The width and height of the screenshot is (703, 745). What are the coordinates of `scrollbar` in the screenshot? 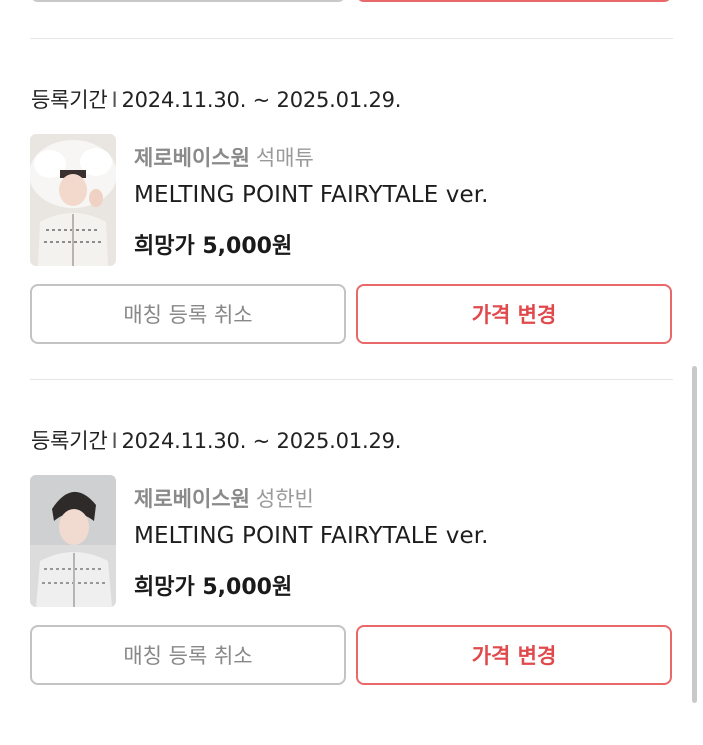 It's located at (694, 534).